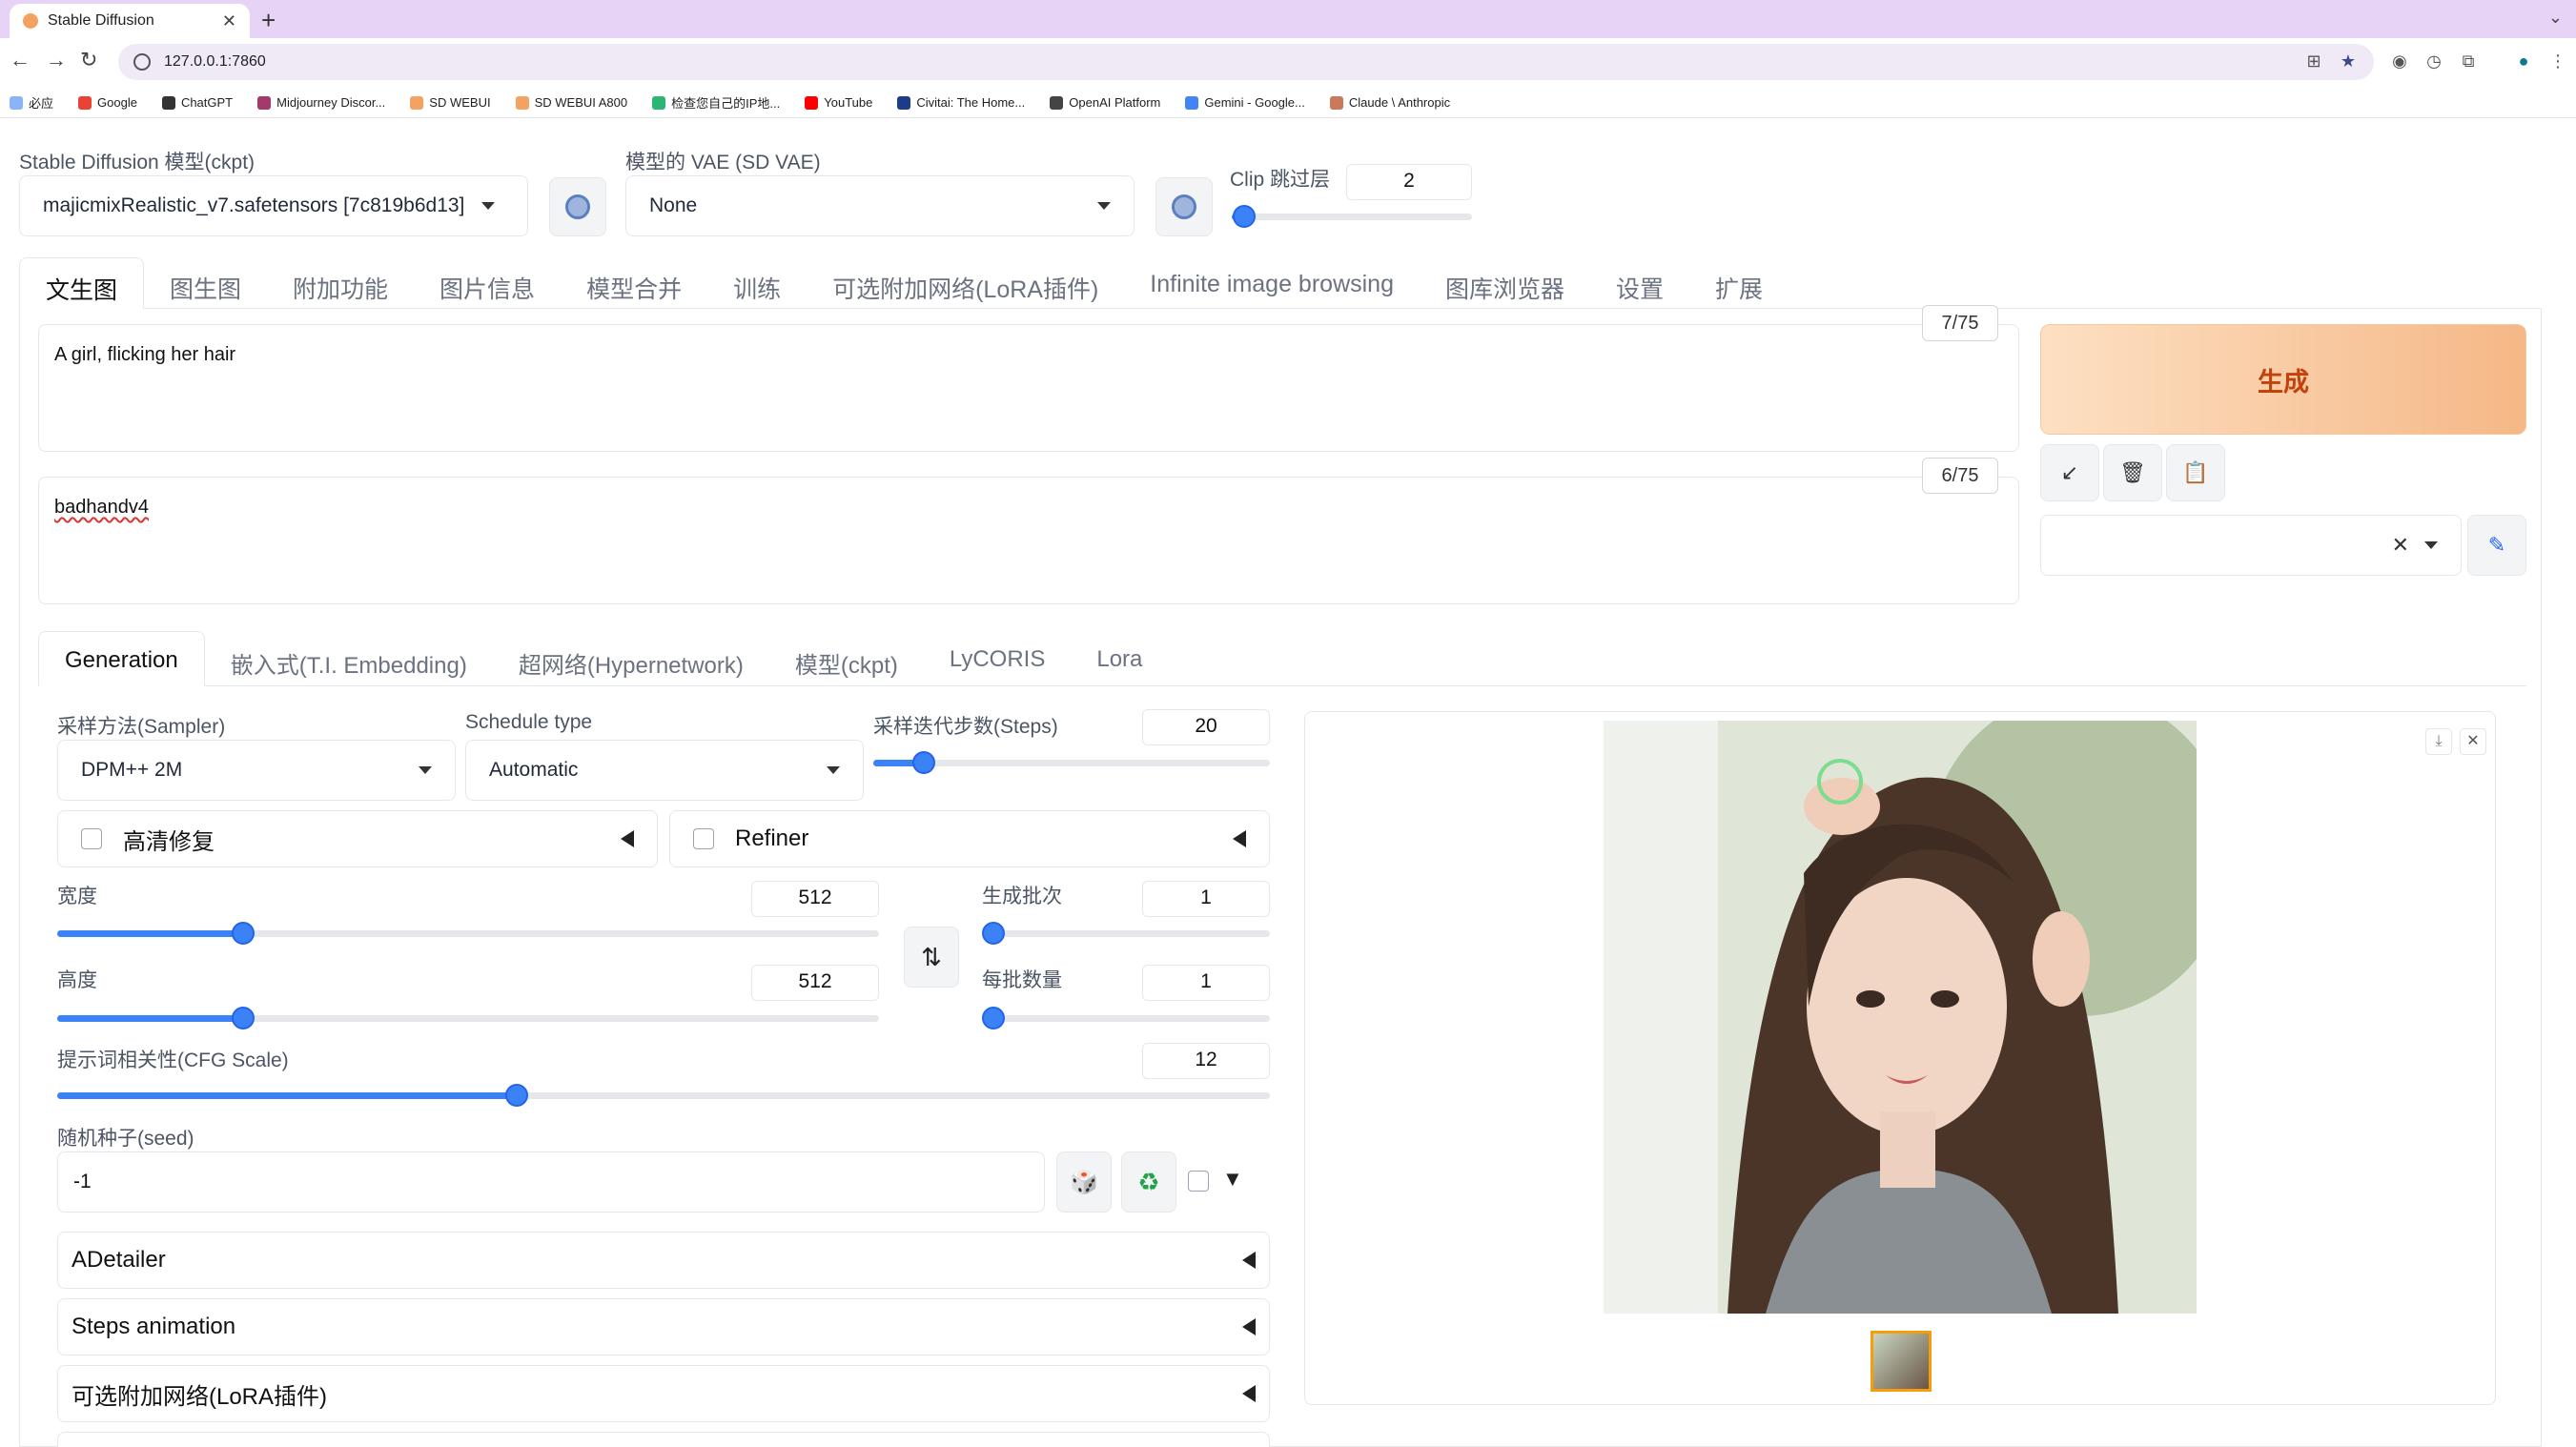 The height and width of the screenshot is (1447, 2576). What do you see at coordinates (1900, 1017) in the screenshot?
I see `generated-image` at bounding box center [1900, 1017].